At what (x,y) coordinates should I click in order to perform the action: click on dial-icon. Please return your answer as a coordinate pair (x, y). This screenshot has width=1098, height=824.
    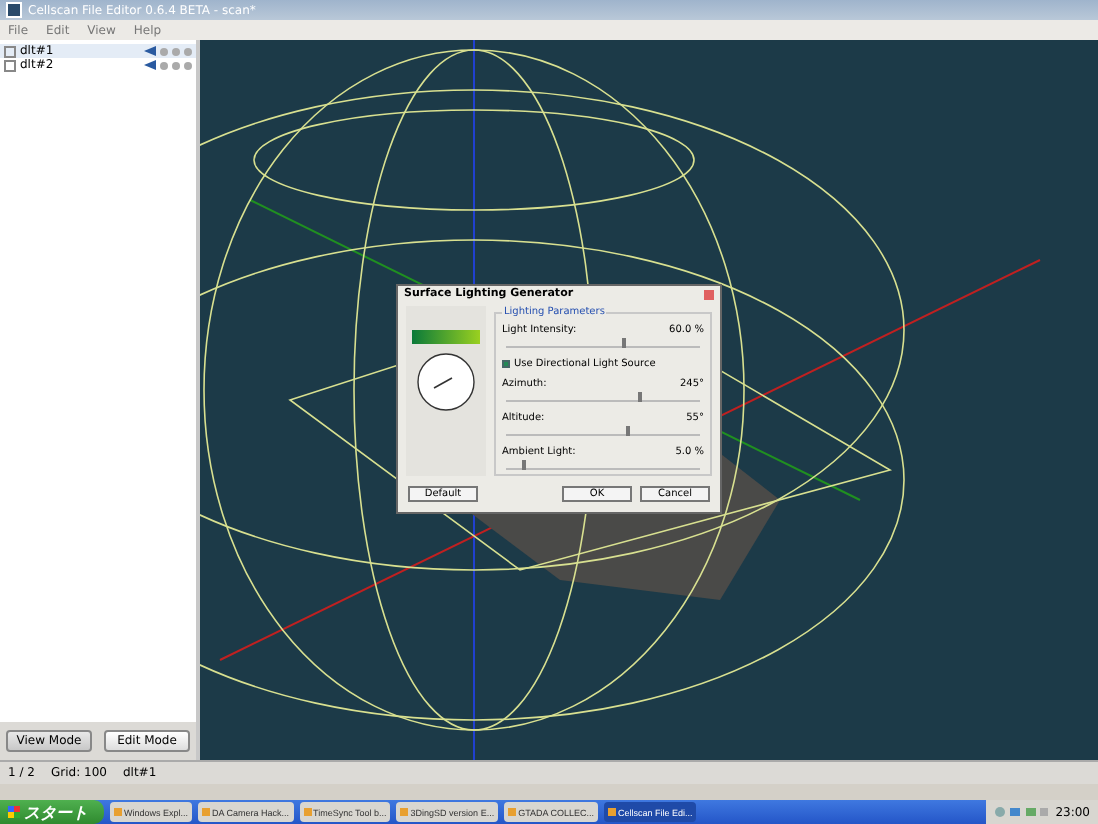
    Looking at the image, I should click on (446, 382).